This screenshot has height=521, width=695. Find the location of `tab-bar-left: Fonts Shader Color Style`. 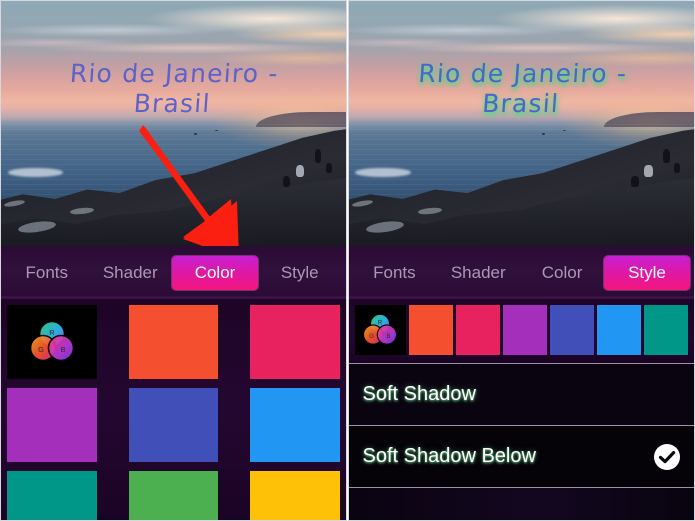

tab-bar-left: Fonts Shader Color Style is located at coordinates (173, 272).